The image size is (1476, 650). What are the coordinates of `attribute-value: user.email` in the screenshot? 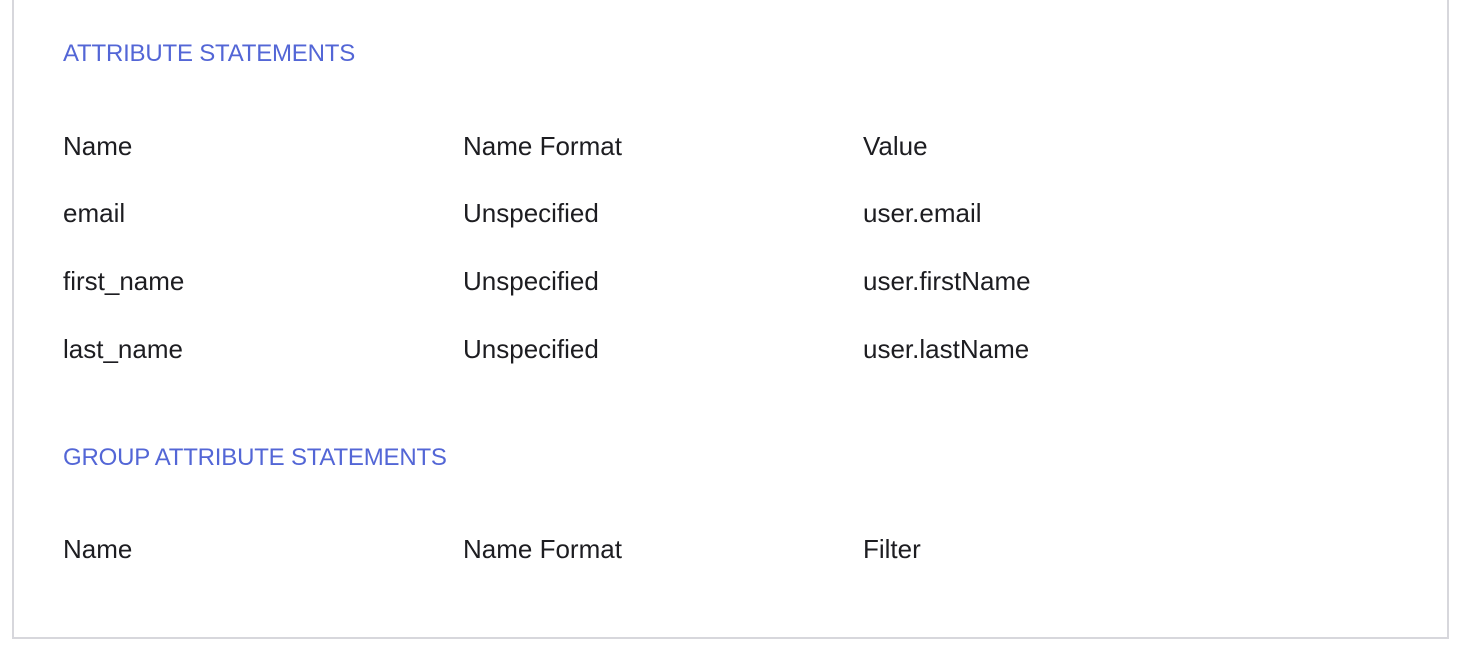 It's located at (922, 213).